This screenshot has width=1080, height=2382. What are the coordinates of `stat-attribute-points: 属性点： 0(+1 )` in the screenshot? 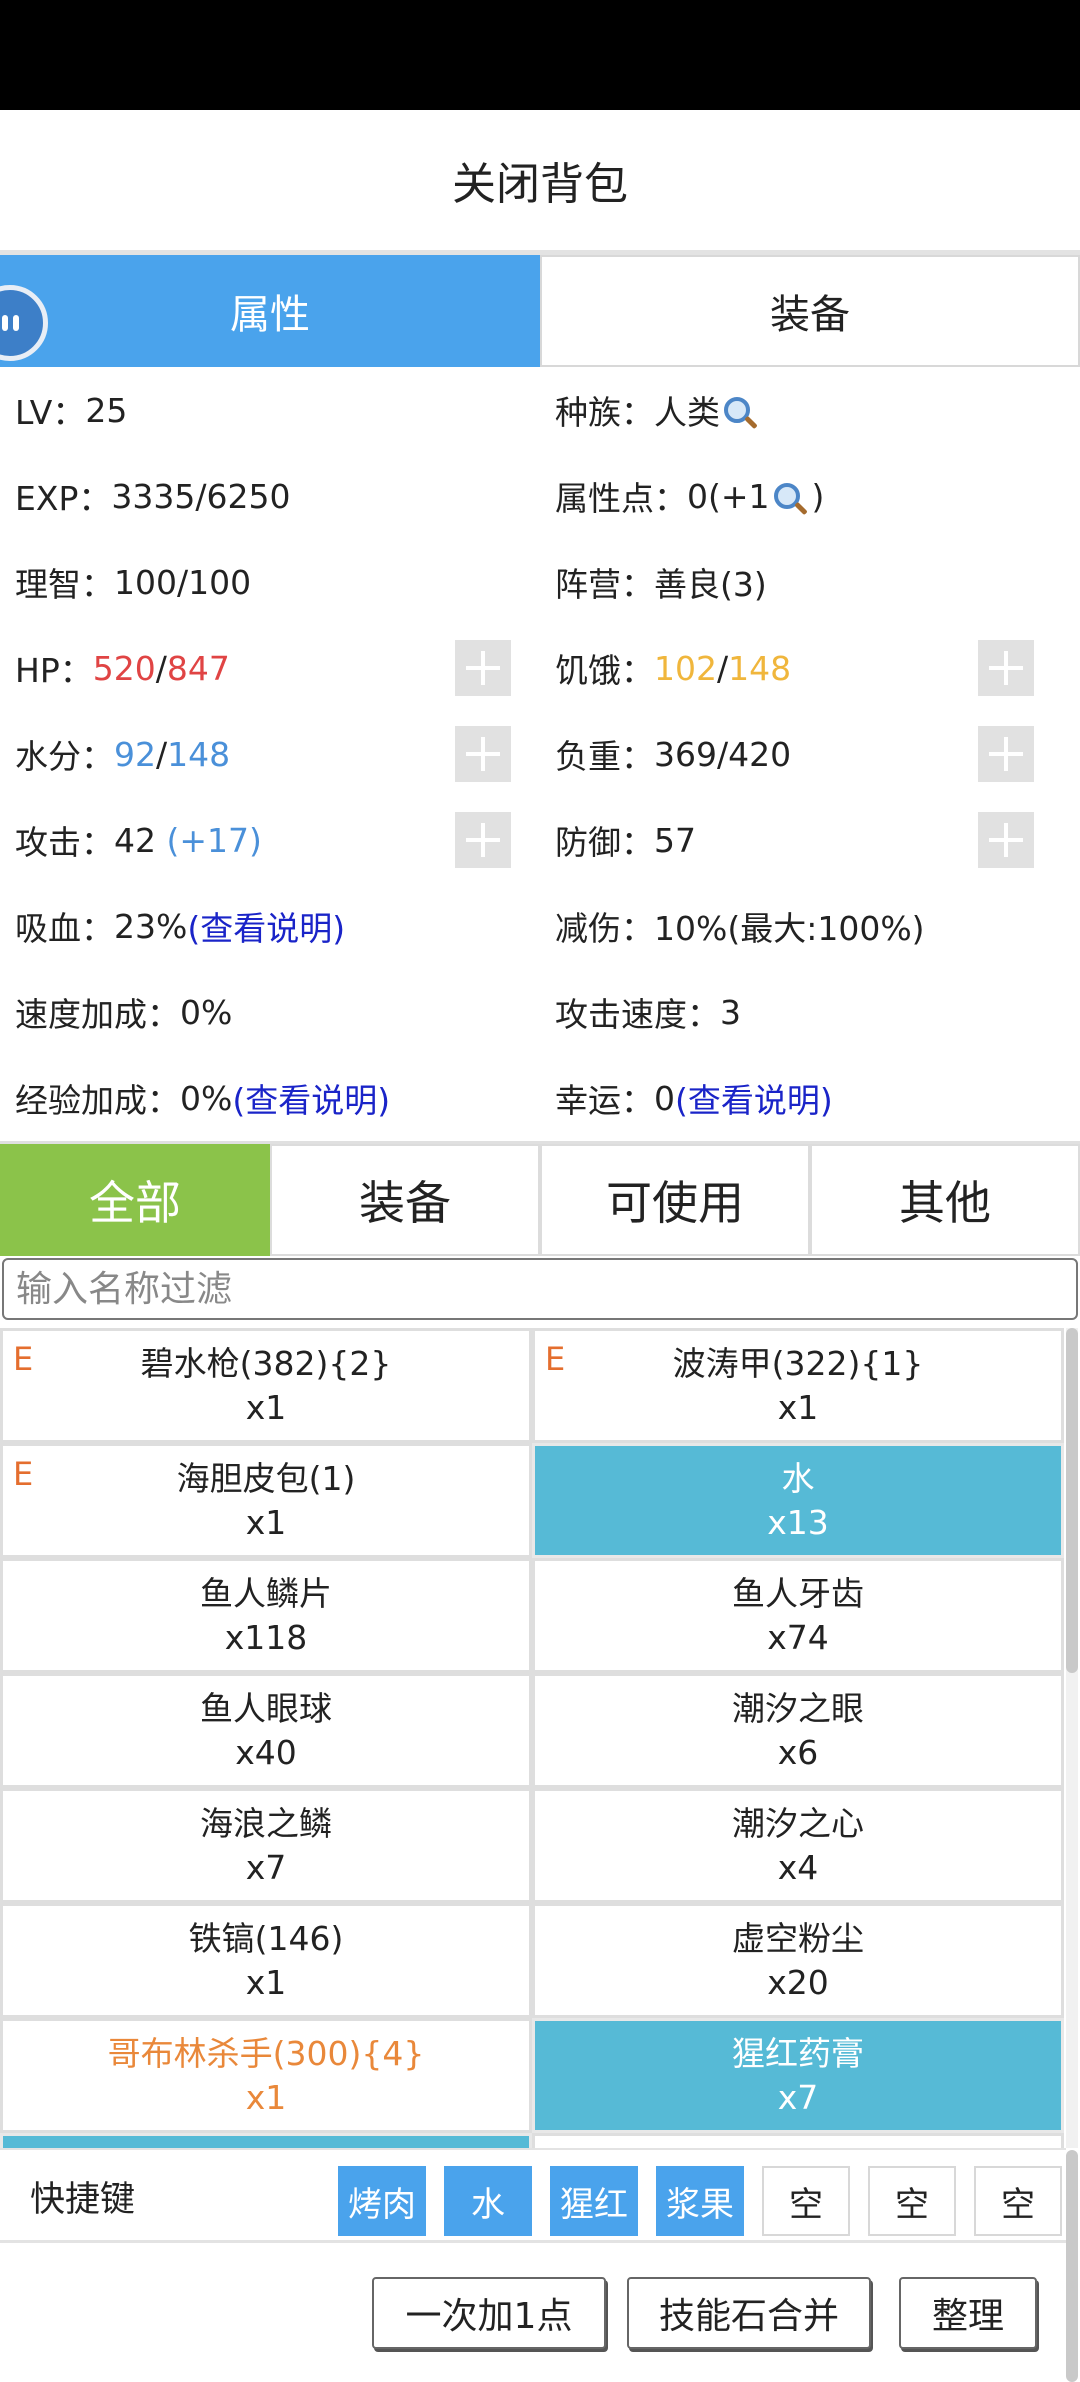 It's located at (690, 497).